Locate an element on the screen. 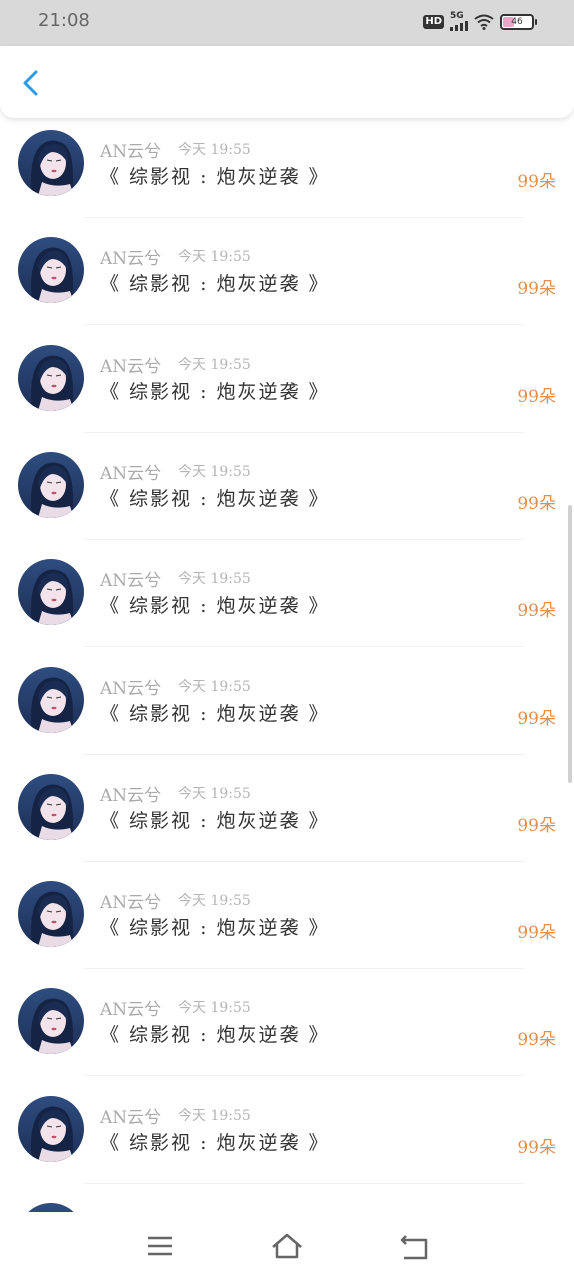 The image size is (574, 1280). bottom-navigation is located at coordinates (287, 1246).